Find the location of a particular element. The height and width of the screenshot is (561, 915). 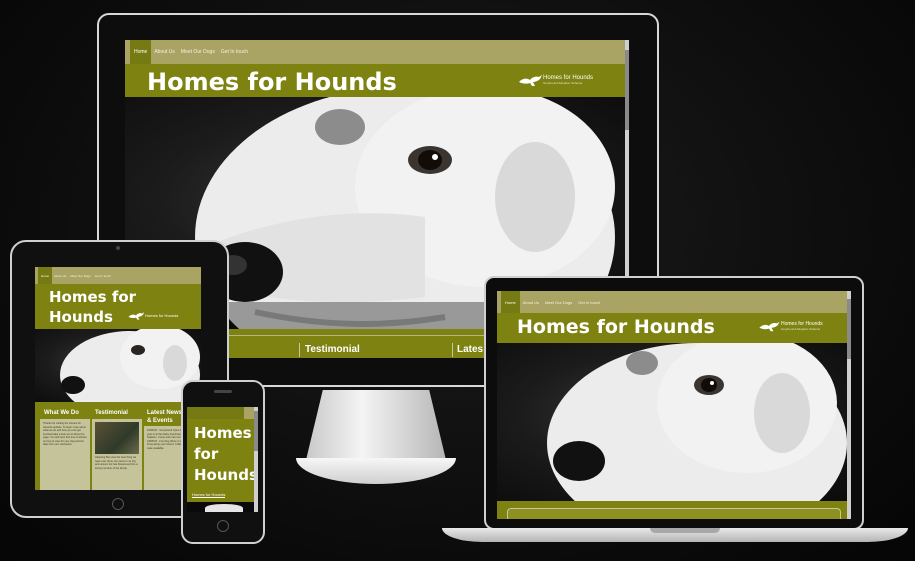

events-heading: & Events is located at coordinates (160, 421).